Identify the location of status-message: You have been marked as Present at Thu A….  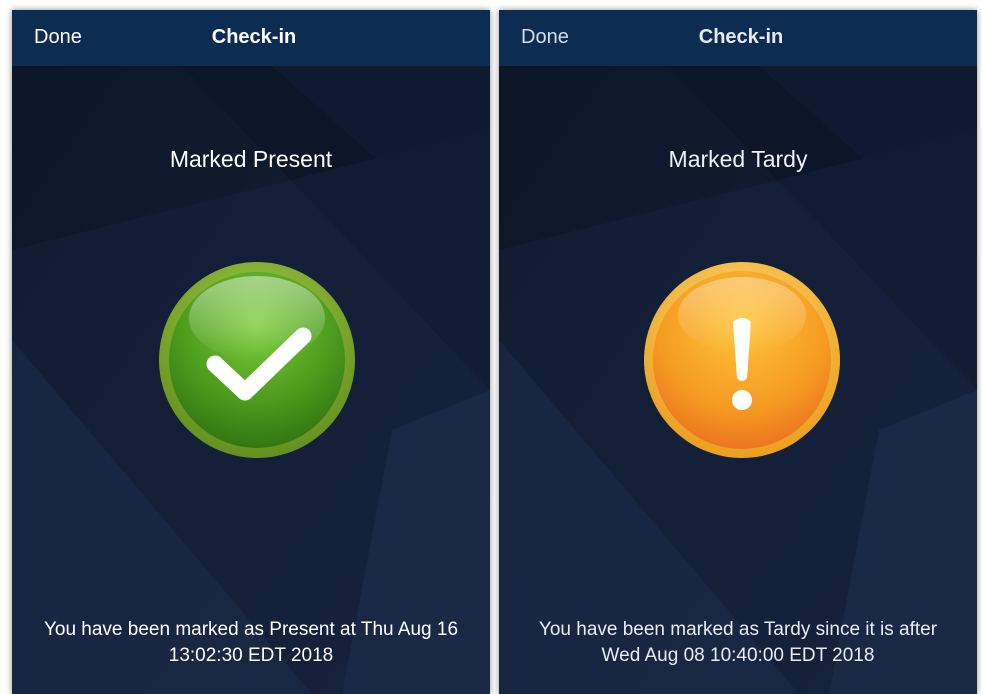
(251, 642).